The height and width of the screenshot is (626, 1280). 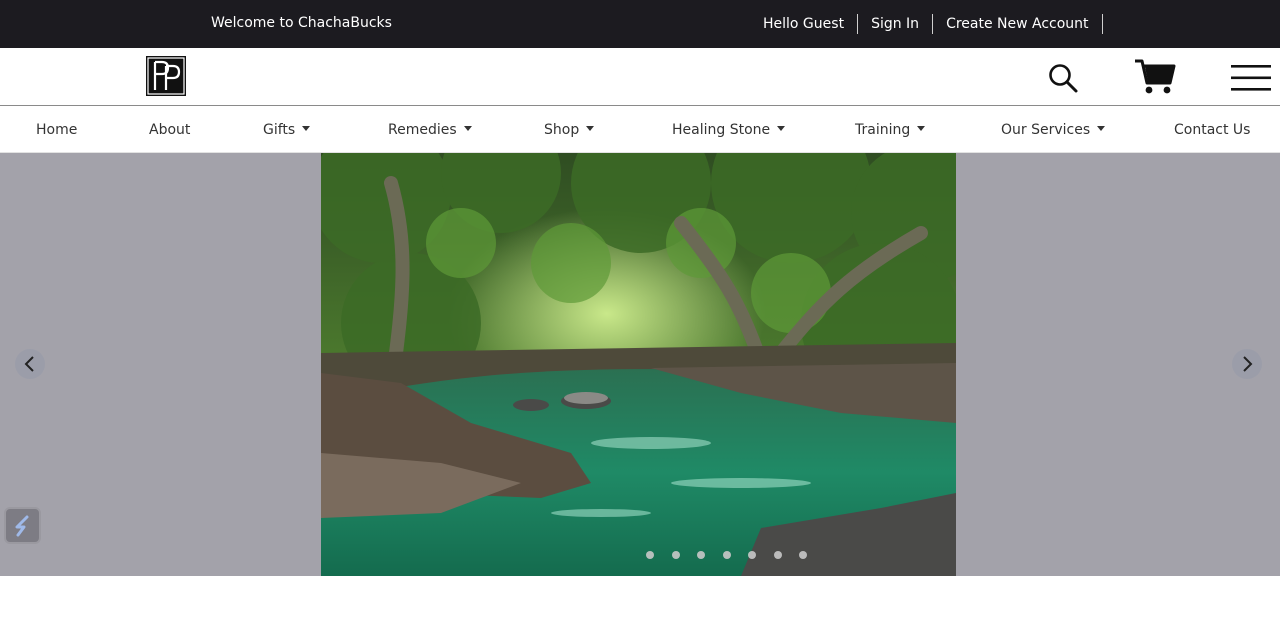 I want to click on nav-item-label: Gifts, so click(x=279, y=130).